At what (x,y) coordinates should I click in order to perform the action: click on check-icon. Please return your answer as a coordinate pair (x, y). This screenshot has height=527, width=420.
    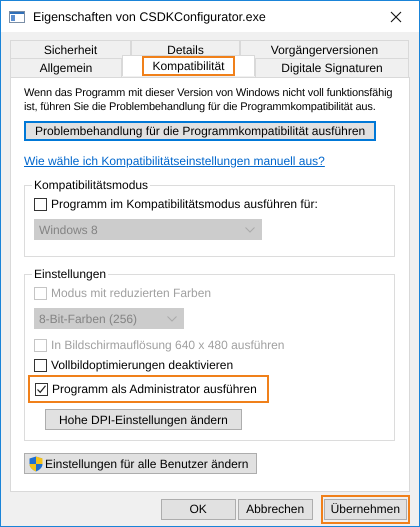
    Looking at the image, I should click on (41, 389).